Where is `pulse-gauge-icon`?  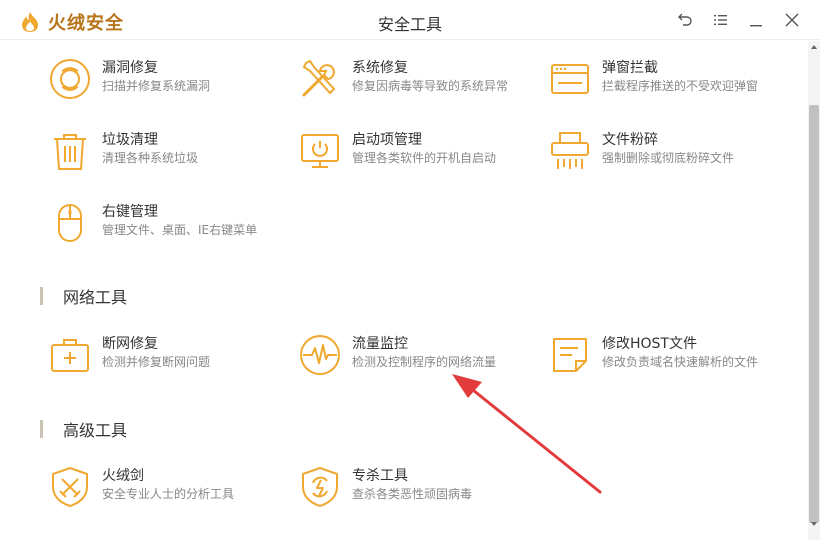 pulse-gauge-icon is located at coordinates (320, 355).